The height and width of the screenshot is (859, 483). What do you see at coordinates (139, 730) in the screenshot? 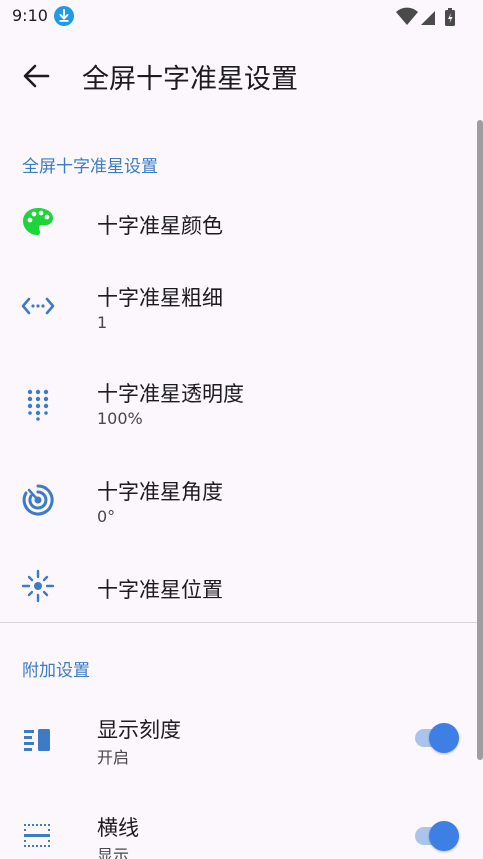
I see `pref-title: 显示刻度` at bounding box center [139, 730].